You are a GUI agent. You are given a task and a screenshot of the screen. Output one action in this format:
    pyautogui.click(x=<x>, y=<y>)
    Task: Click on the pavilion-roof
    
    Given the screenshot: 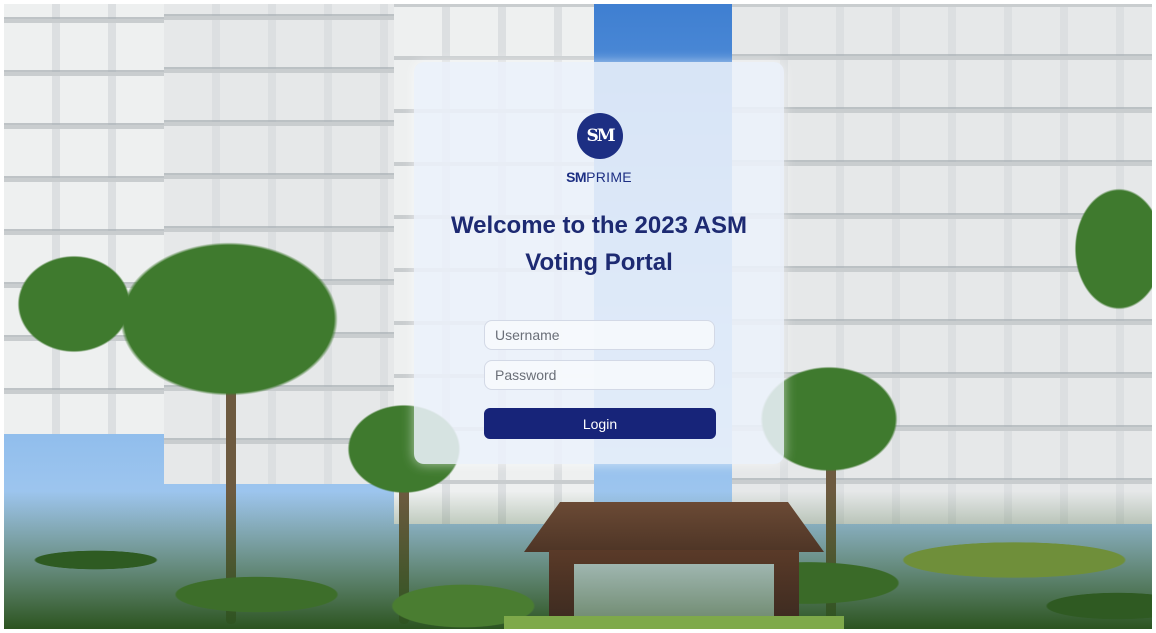 What is the action you would take?
    pyautogui.click(x=674, y=527)
    